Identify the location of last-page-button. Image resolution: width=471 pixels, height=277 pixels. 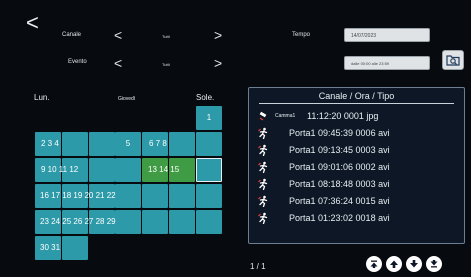
(434, 264).